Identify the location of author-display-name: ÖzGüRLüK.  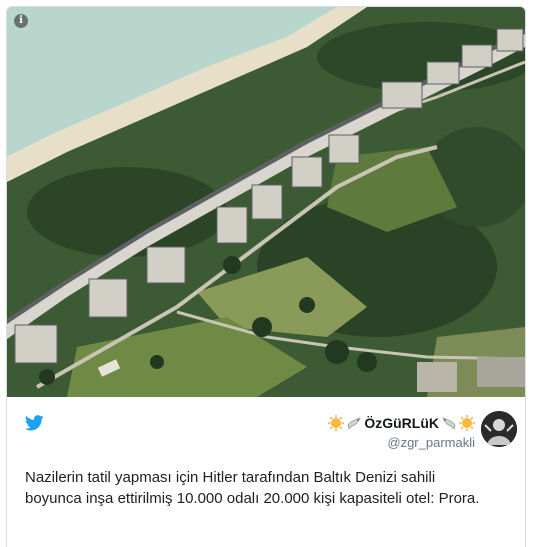
(401, 423).